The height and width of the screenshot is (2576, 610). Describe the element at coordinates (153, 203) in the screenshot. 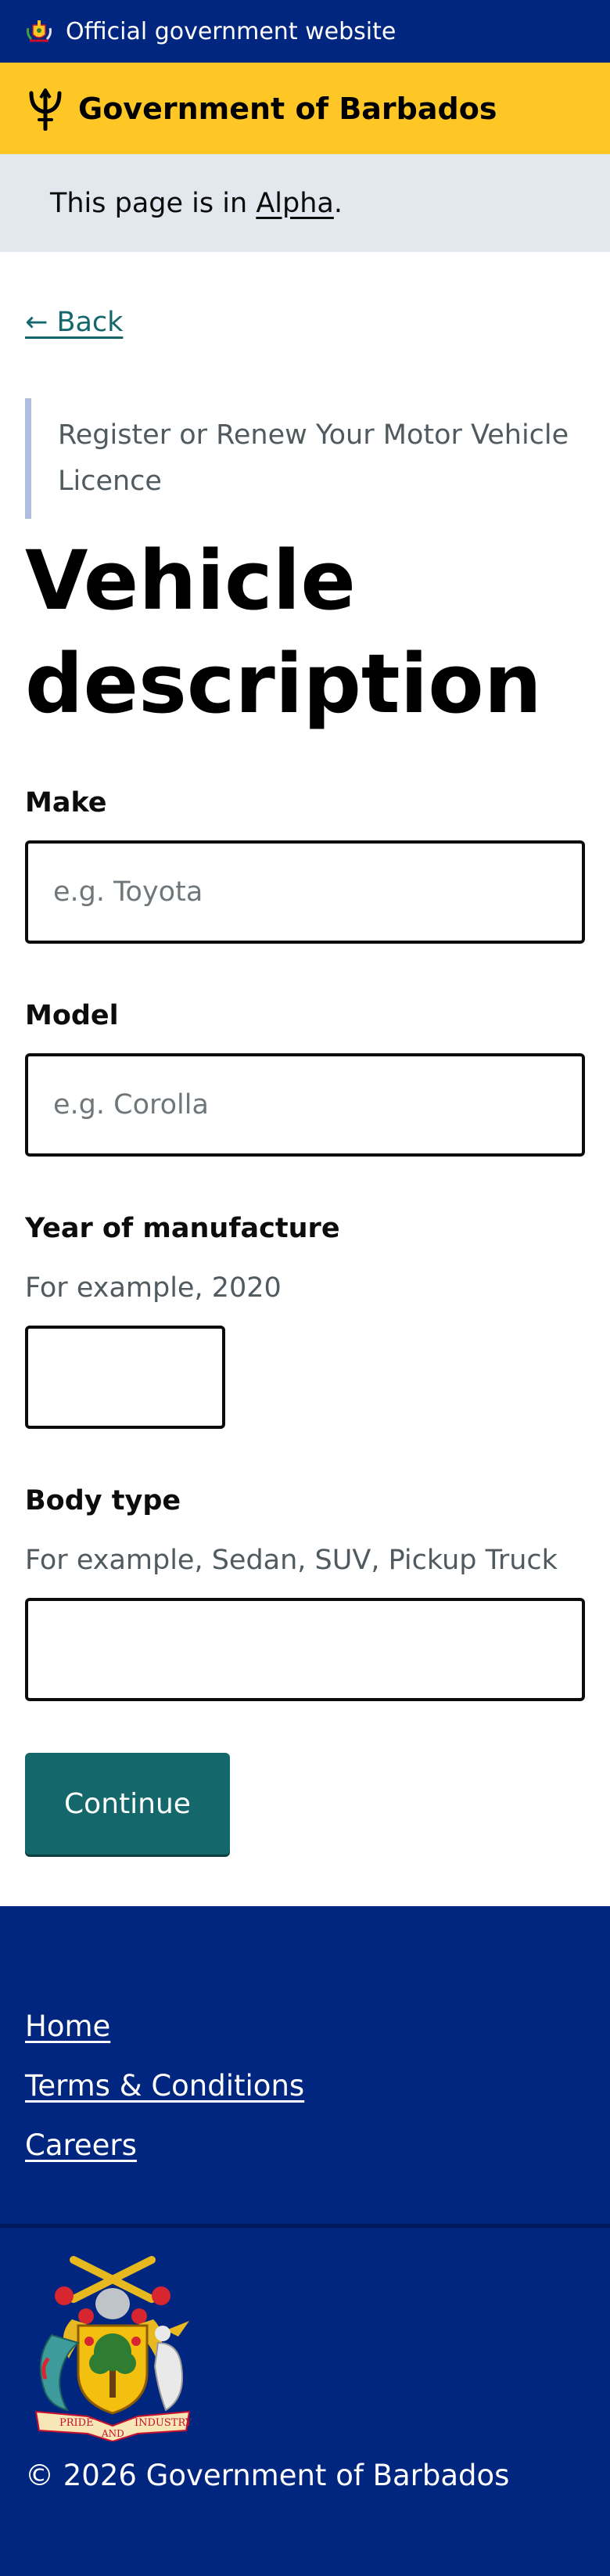

I see `phase-banner-prefix: This page is in` at that location.